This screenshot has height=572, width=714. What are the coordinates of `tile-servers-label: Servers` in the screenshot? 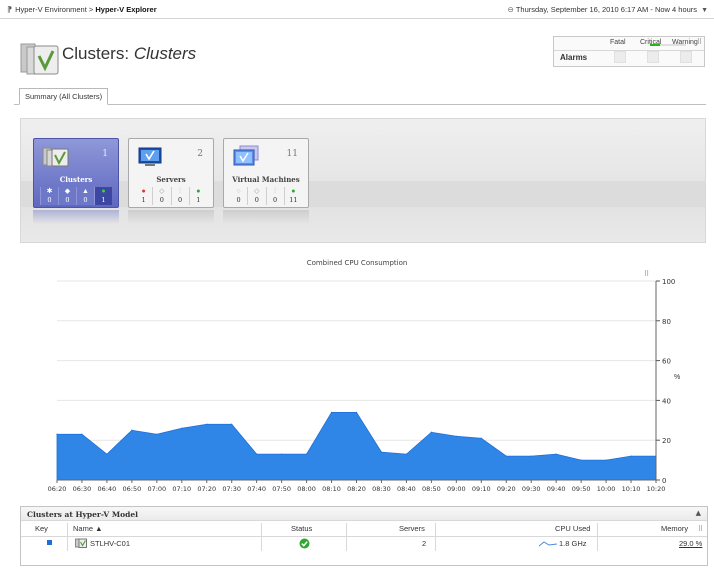 It's located at (171, 179).